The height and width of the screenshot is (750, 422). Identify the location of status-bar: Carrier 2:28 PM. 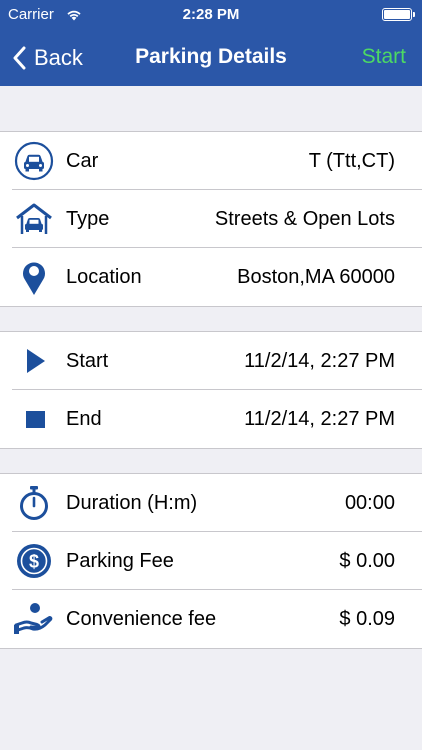
(211, 16).